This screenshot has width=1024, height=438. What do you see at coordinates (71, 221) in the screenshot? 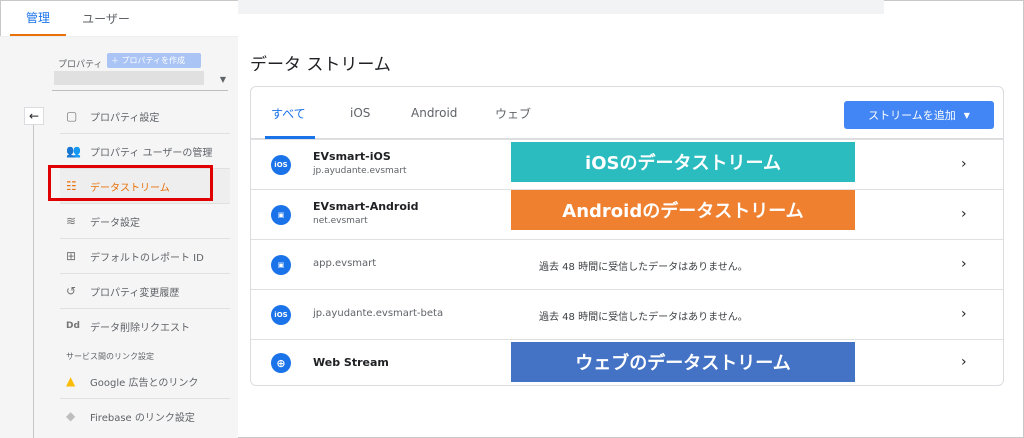
I see `database-icon: ≋` at bounding box center [71, 221].